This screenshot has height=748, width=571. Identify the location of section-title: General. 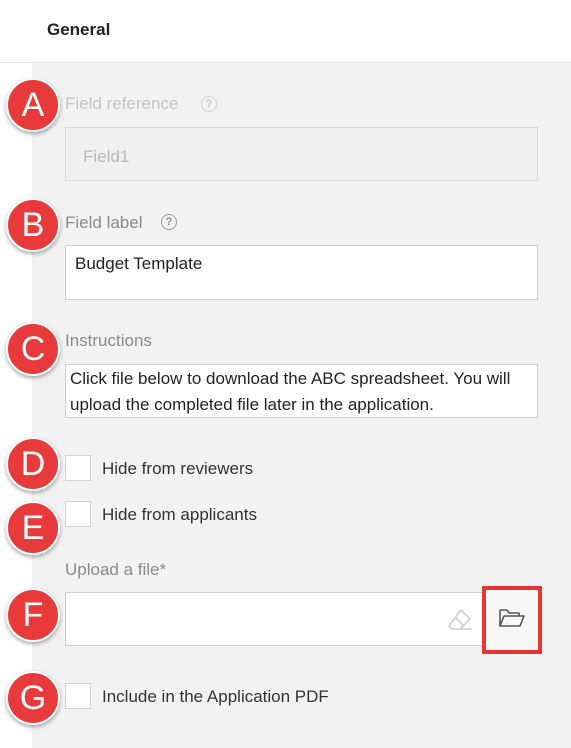
(79, 29).